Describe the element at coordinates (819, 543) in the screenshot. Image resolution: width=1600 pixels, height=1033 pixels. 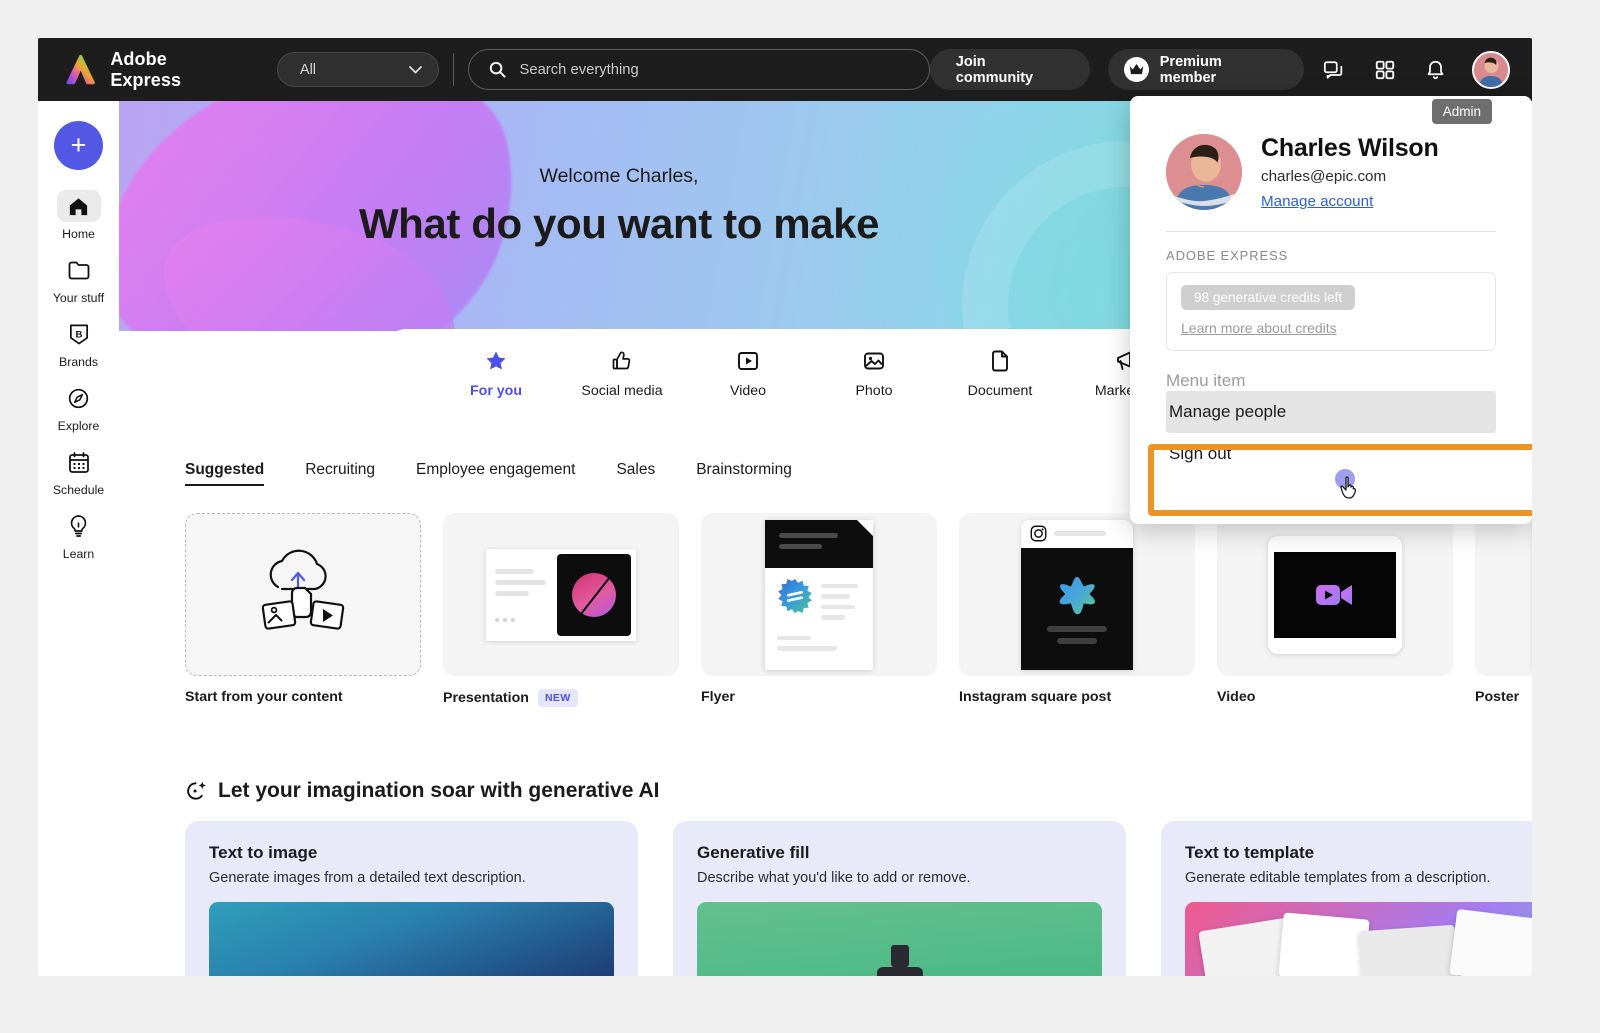
I see `flyer-header` at that location.